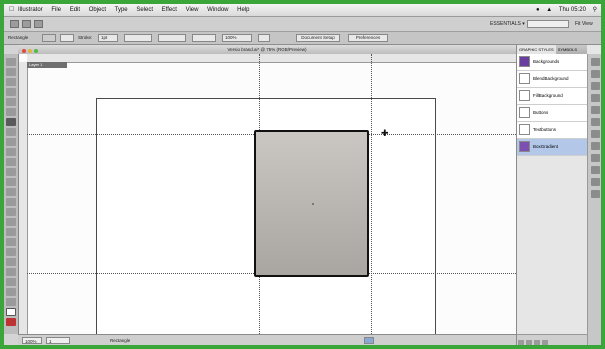 The image size is (605, 349). Describe the element at coordinates (169, 10) in the screenshot. I see `menu-effect: Effect` at that location.